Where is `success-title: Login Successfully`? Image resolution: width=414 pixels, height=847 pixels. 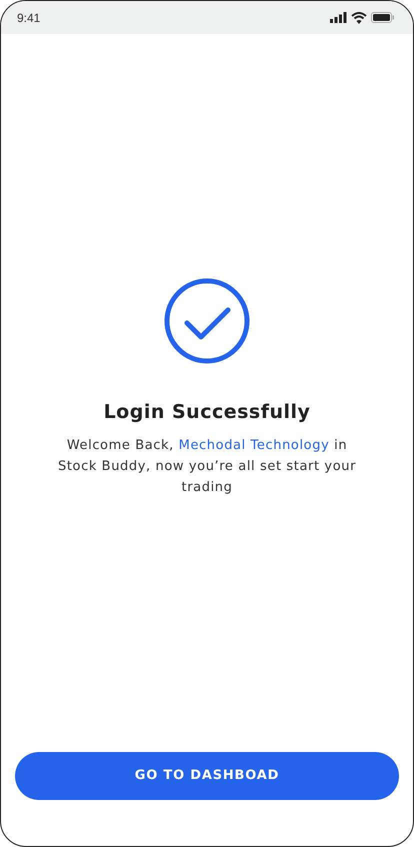
success-title: Login Successfully is located at coordinates (207, 412).